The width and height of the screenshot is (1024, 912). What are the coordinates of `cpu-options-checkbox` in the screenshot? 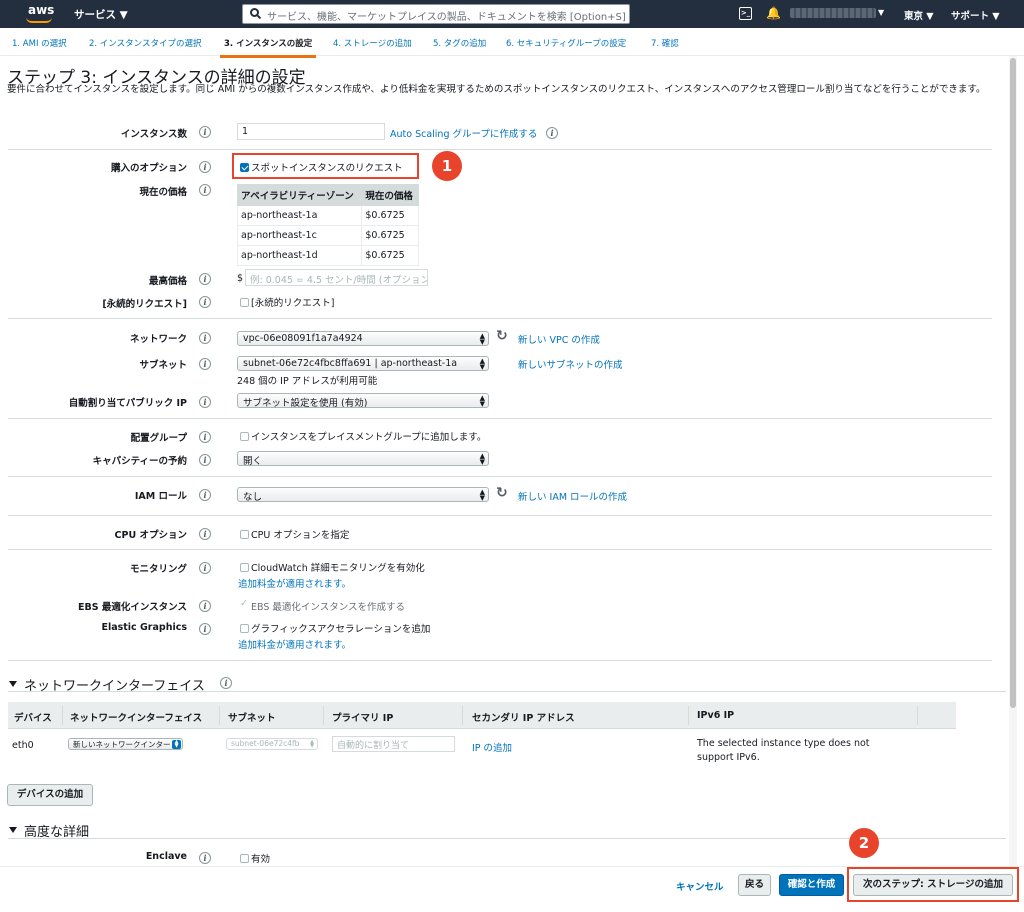 It's located at (244, 534).